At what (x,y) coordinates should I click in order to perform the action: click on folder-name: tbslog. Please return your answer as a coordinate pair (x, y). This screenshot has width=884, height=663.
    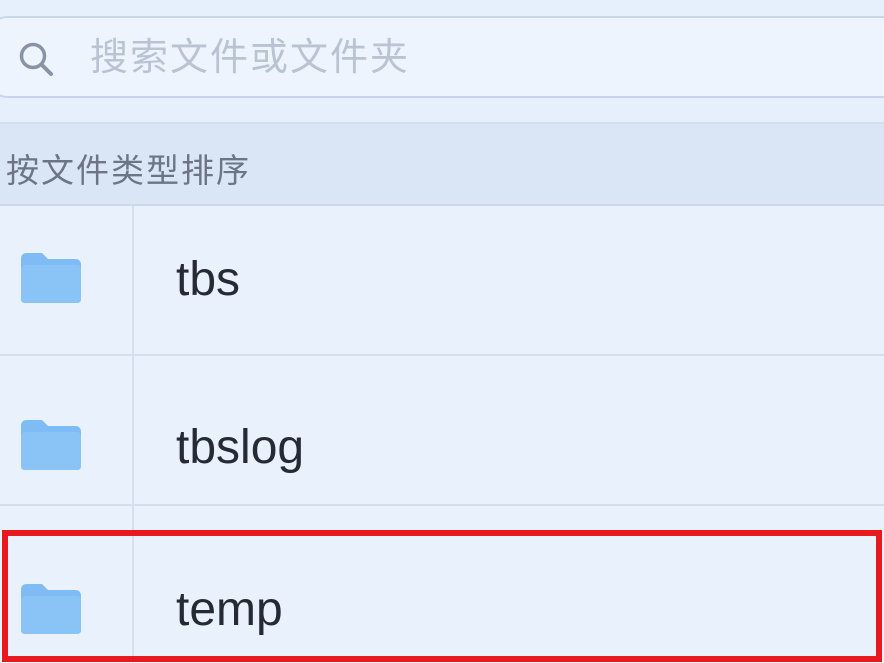
    Looking at the image, I should click on (240, 447).